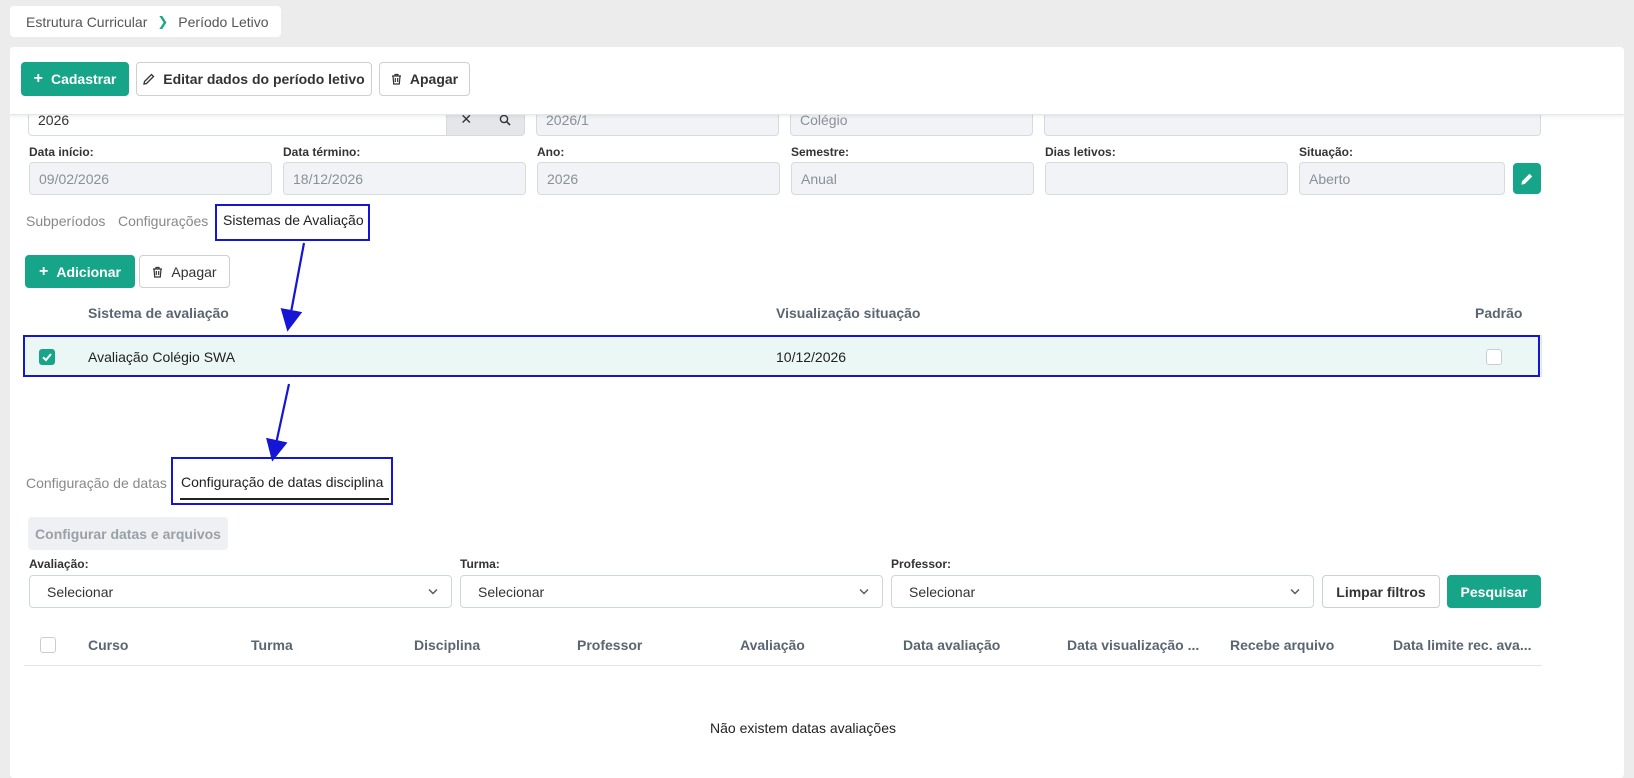 The width and height of the screenshot is (1634, 778). Describe the element at coordinates (163, 221) in the screenshot. I see `tab-configuracoes: Configurações` at that location.